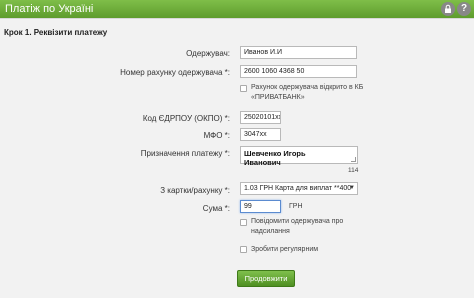  What do you see at coordinates (243, 222) in the screenshot?
I see `notify-checkbox` at bounding box center [243, 222].